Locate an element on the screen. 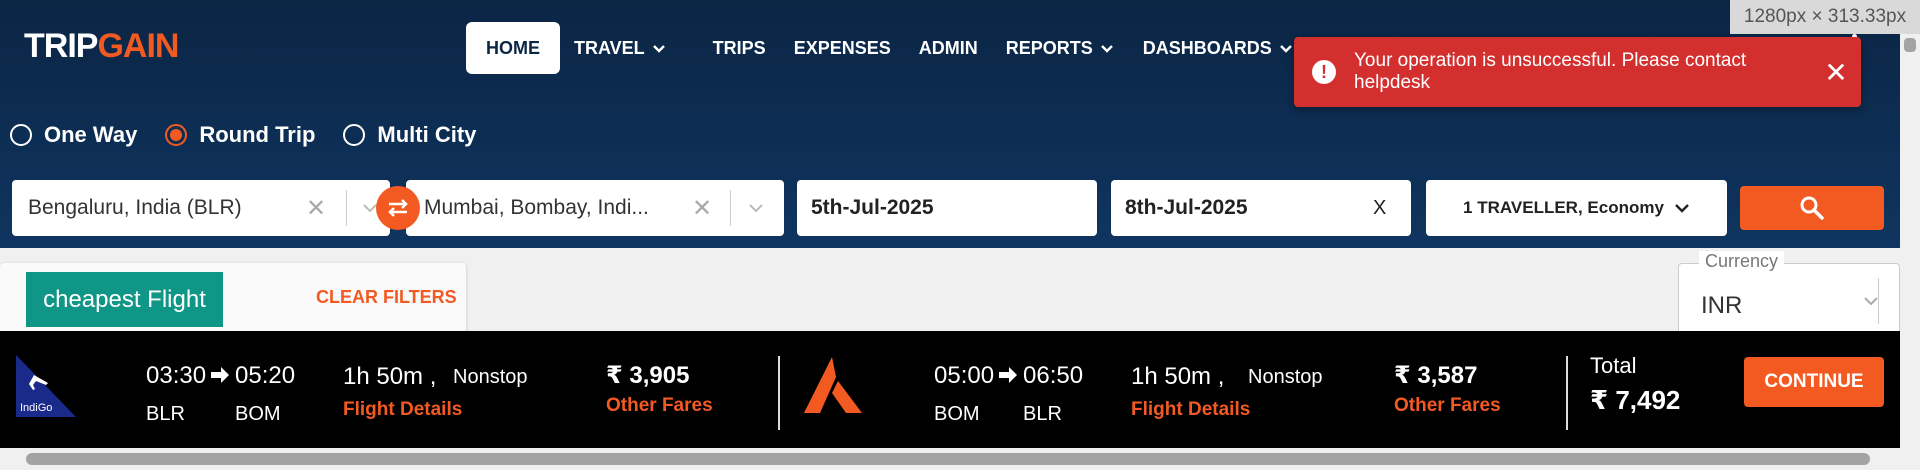 The height and width of the screenshot is (470, 1920). travellers-value: 1 TRAVELLER, Economy is located at coordinates (1563, 207).